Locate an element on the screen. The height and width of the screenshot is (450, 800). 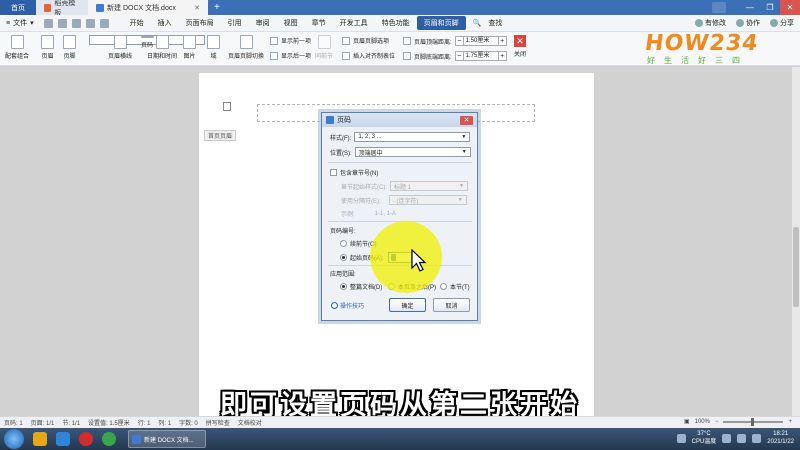
header-button: 页眉 is located at coordinates (47, 47).